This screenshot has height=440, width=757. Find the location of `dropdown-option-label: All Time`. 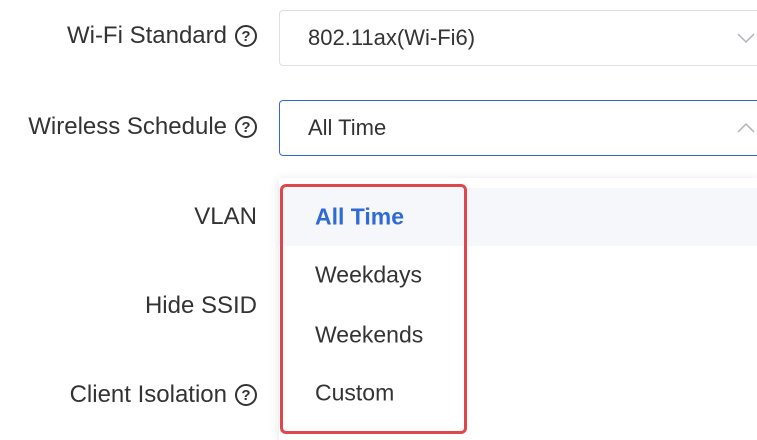

dropdown-option-label: All Time is located at coordinates (360, 216).